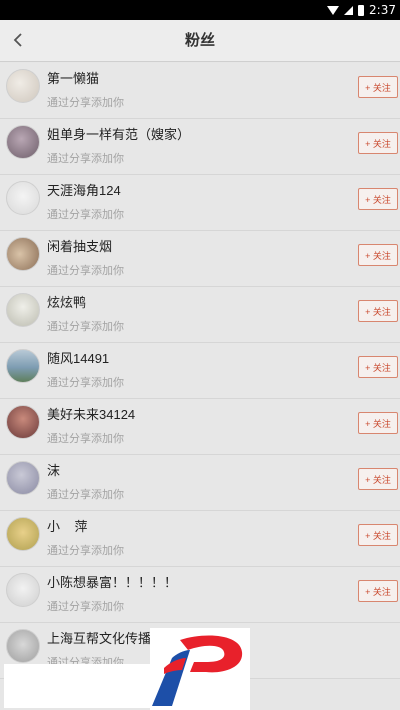  I want to click on white-overlay, so click(77, 686).